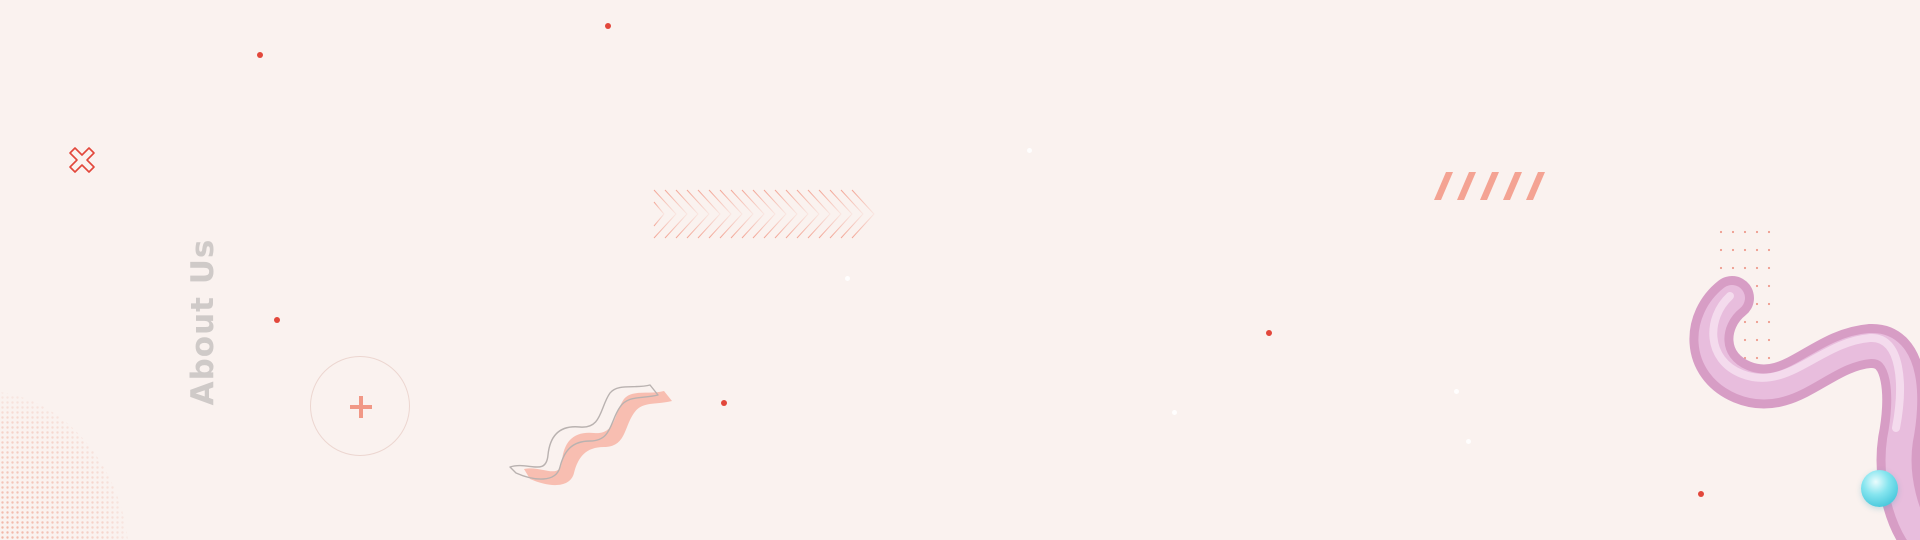 The height and width of the screenshot is (540, 1920). Describe the element at coordinates (203, 322) in the screenshot. I see `section-title: About Us` at that location.